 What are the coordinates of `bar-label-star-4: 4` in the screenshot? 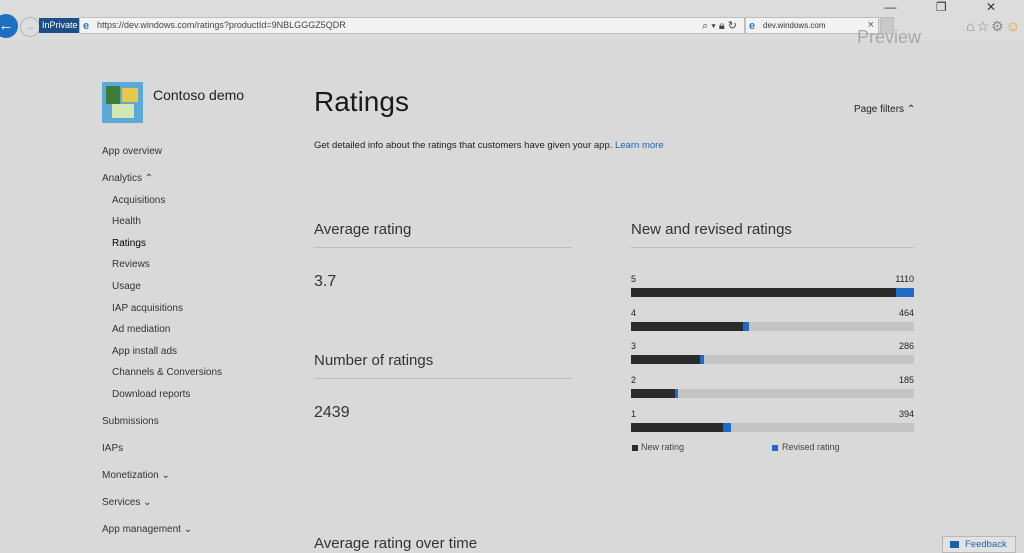 It's located at (634, 312).